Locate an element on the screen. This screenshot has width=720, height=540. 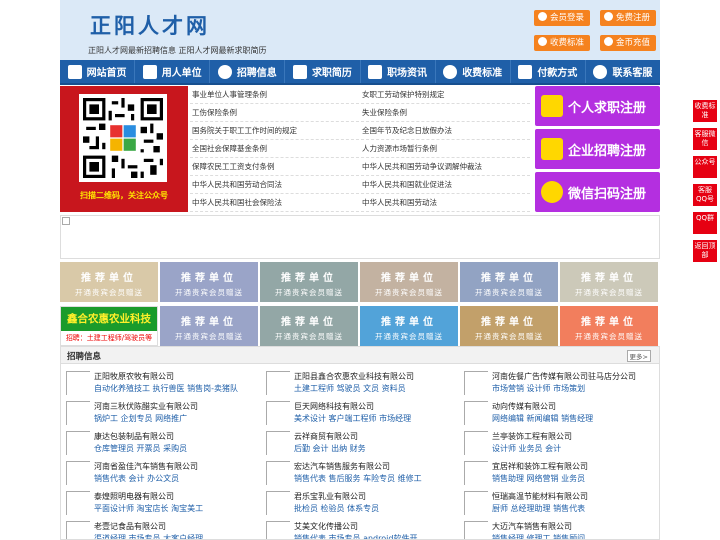
company-name: 正阳牧原农牧有限公司 is located at coordinates (134, 376).